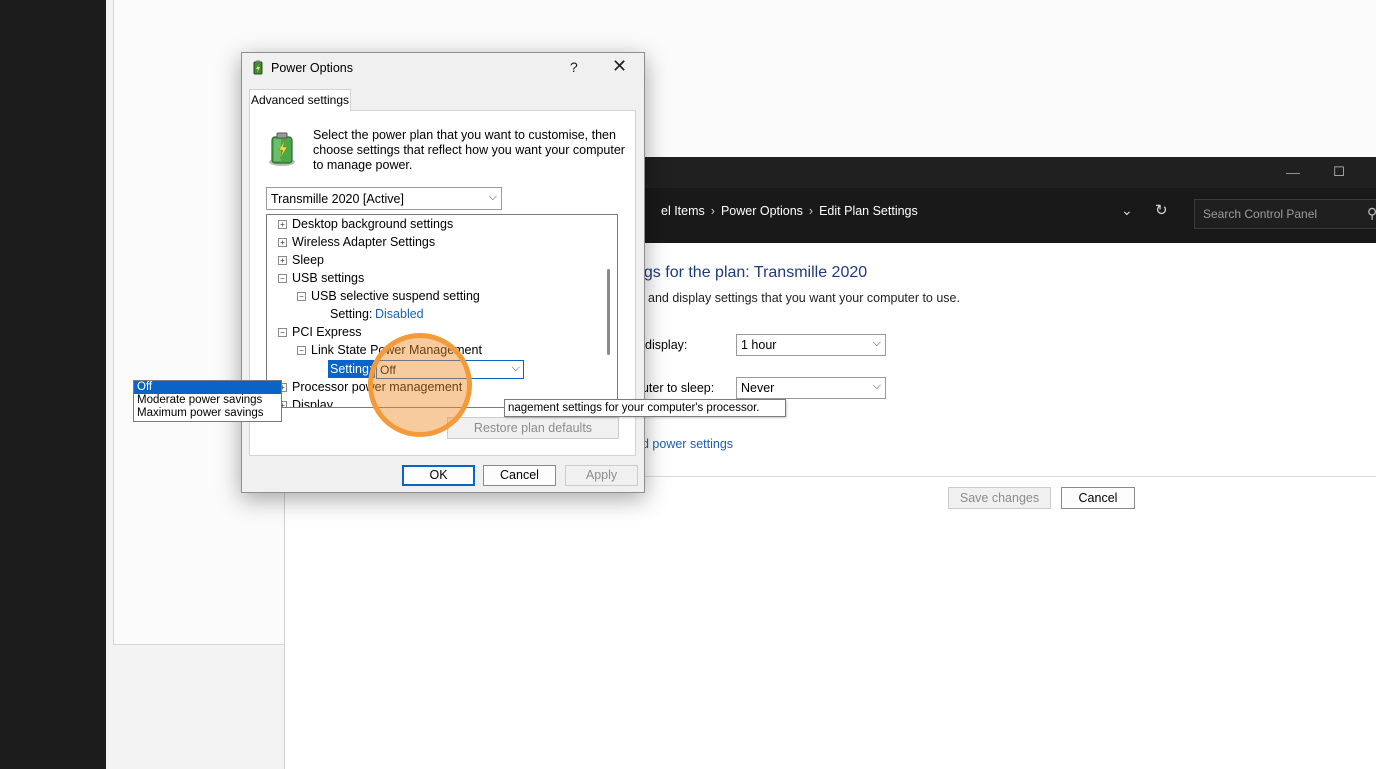 Image resolution: width=1376 pixels, height=769 pixels. Describe the element at coordinates (337, 199) in the screenshot. I see `select-value: Transmille 2020 [Active]` at that location.